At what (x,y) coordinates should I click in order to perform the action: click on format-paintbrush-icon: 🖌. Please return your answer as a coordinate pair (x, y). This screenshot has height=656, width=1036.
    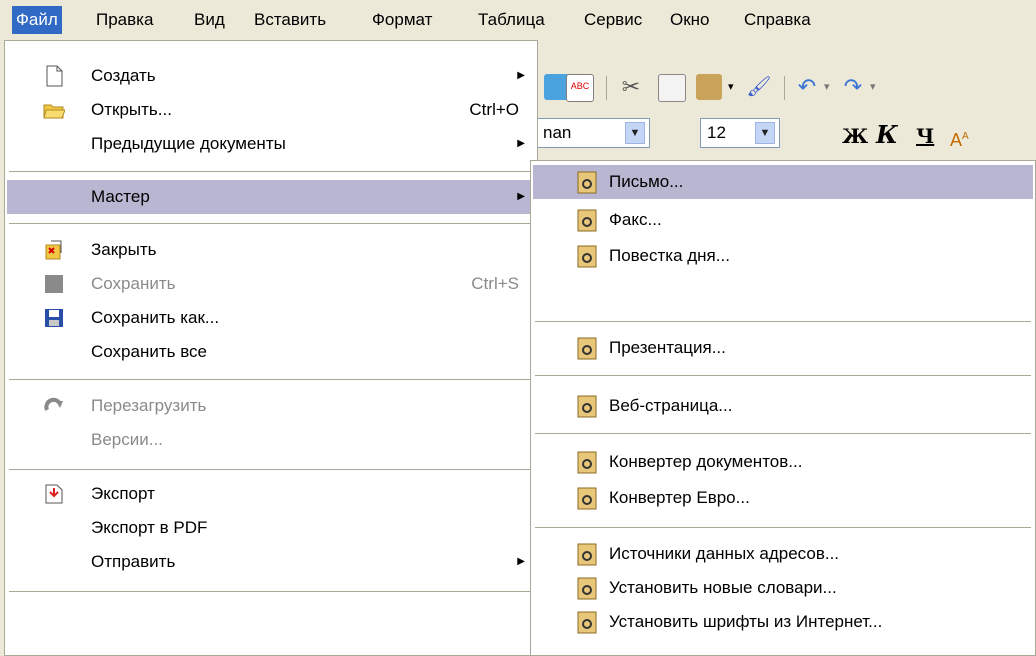
    Looking at the image, I should click on (759, 87).